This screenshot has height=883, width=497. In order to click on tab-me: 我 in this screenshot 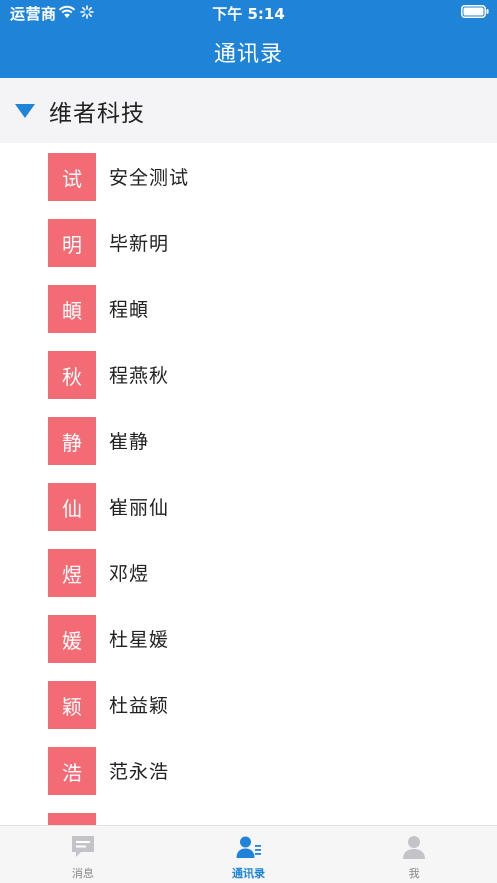, I will do `click(414, 854)`.